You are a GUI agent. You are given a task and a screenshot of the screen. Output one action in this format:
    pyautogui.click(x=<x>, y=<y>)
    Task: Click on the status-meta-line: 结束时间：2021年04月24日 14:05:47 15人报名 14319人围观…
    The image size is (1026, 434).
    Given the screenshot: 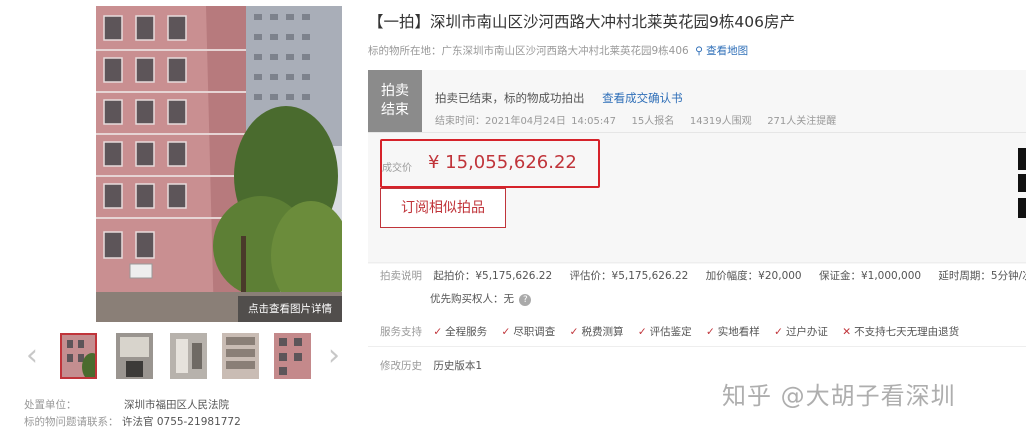 What is the action you would take?
    pyautogui.click(x=635, y=119)
    